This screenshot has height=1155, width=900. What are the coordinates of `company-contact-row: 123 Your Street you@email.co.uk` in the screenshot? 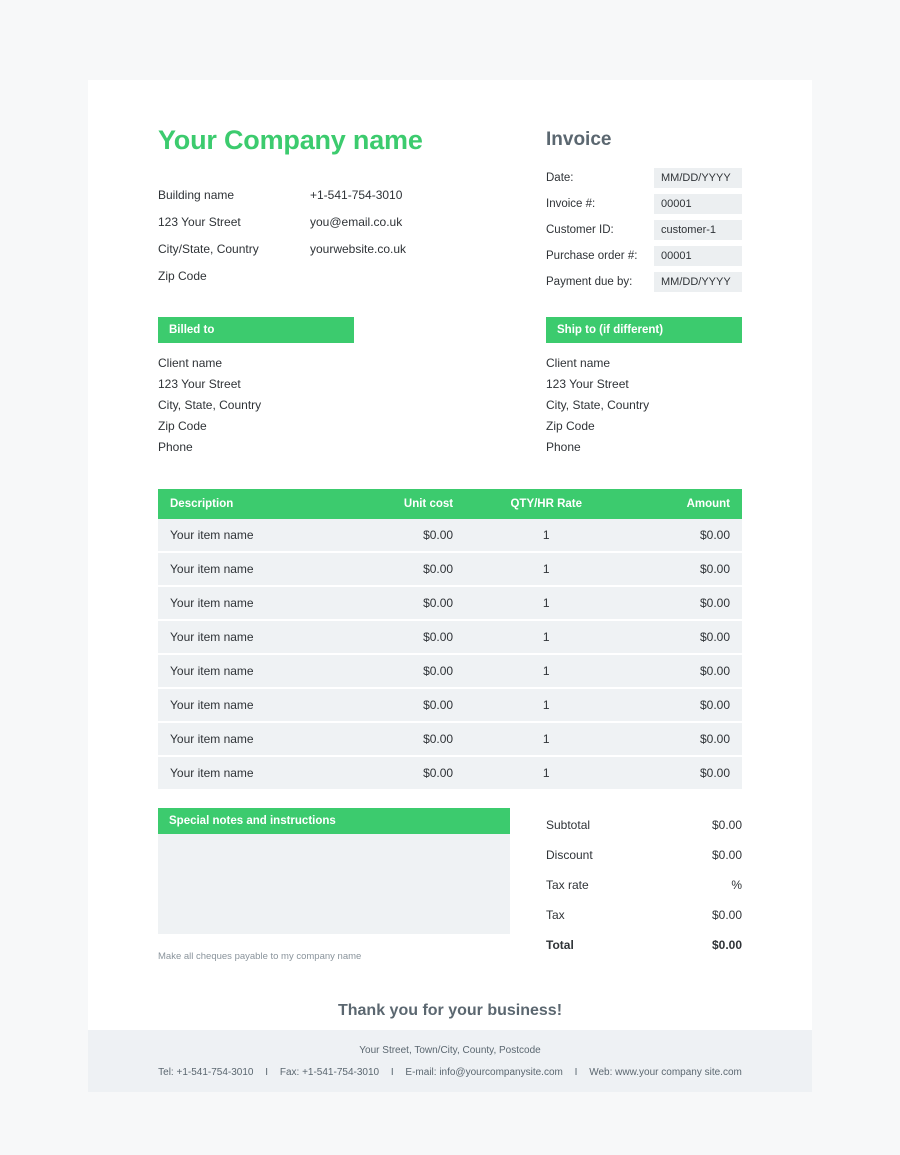 It's located at (323, 222).